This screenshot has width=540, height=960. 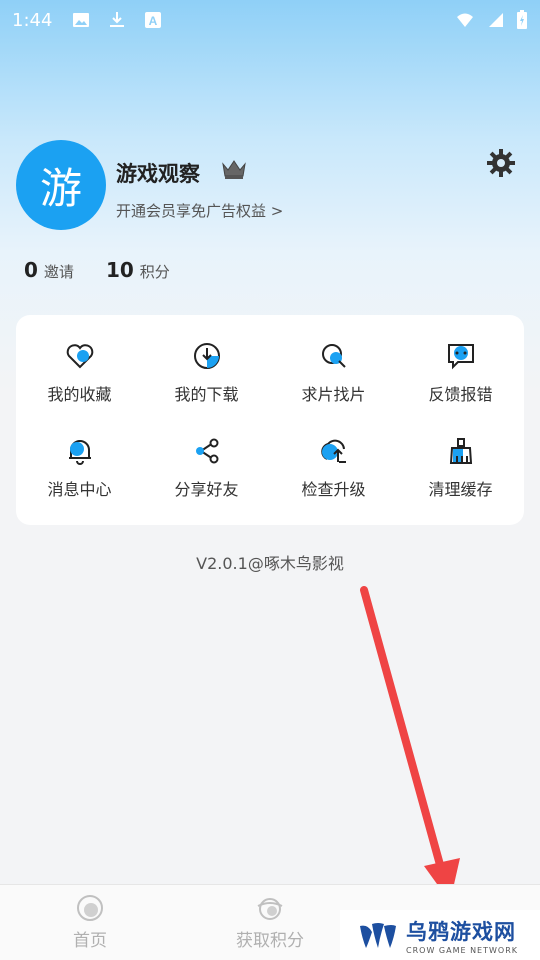 What do you see at coordinates (333, 394) in the screenshot?
I see `menu-label-request: 求片找片` at bounding box center [333, 394].